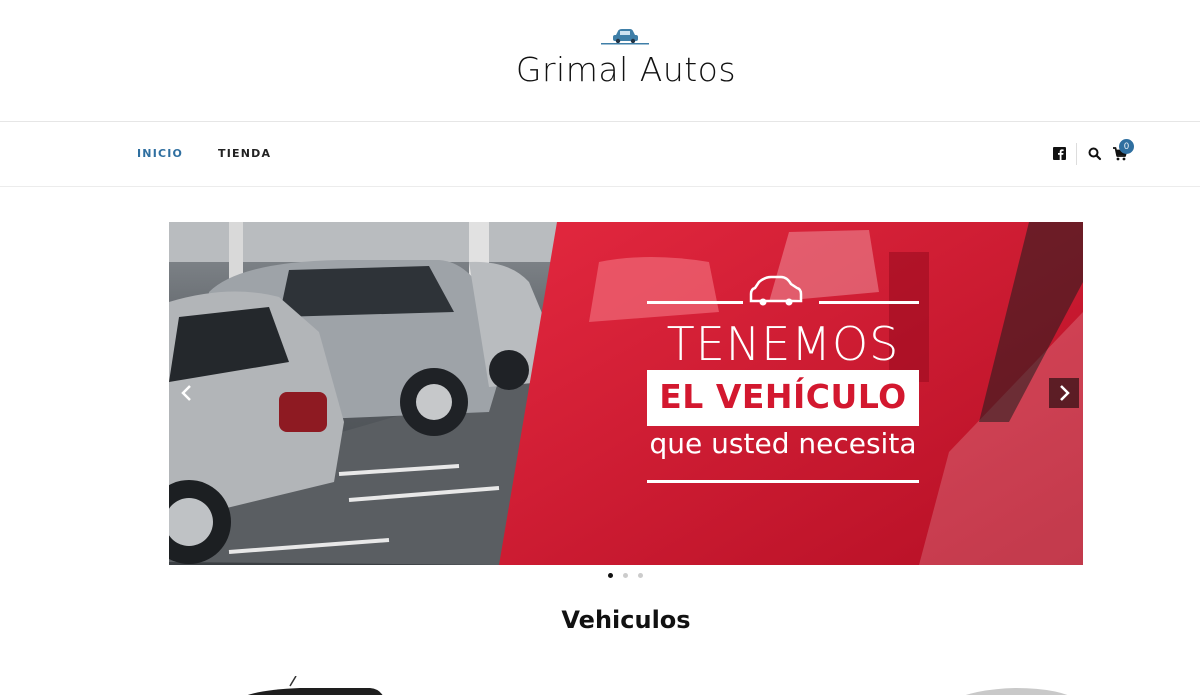 The image size is (1200, 695). I want to click on slide-highlight: EL VEHÍCULO, so click(783, 396).